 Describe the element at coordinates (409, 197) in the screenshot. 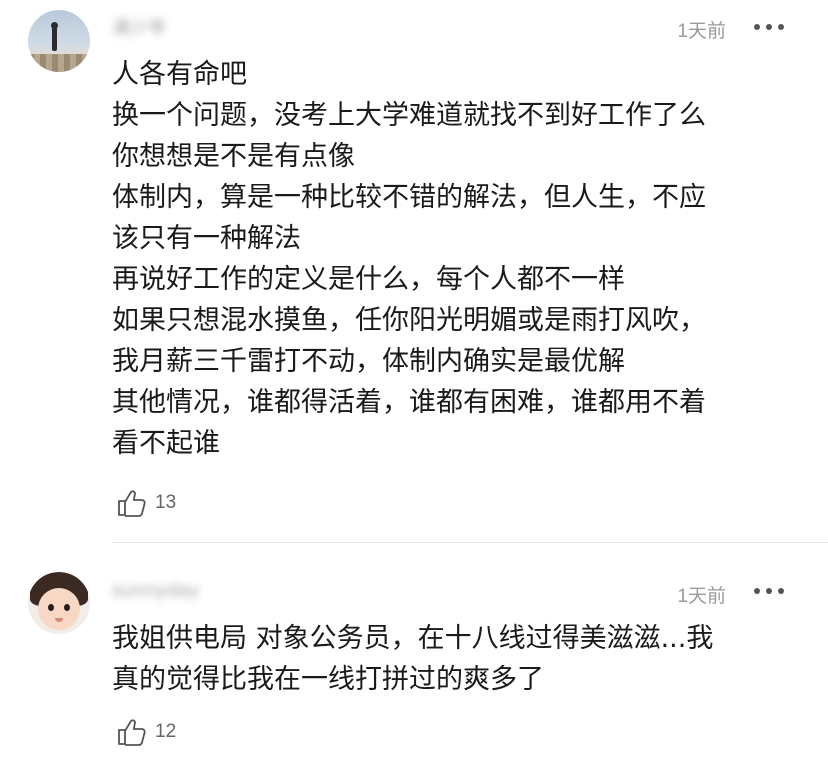

I see `comment-line: 体制内，算是一种比较不错的解法，但人生，不应` at that location.